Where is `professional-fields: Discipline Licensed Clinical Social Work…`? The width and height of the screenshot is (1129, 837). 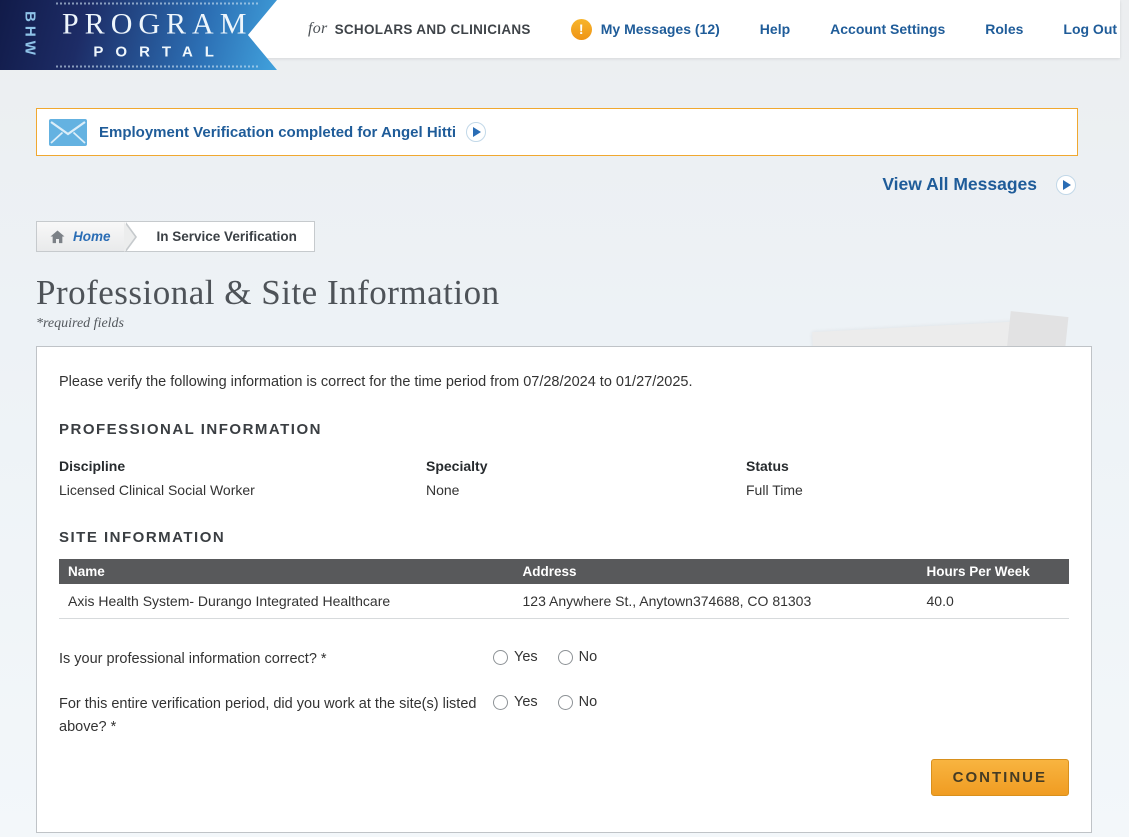
professional-fields: Discipline Licensed Clinical Social Work… is located at coordinates (564, 478).